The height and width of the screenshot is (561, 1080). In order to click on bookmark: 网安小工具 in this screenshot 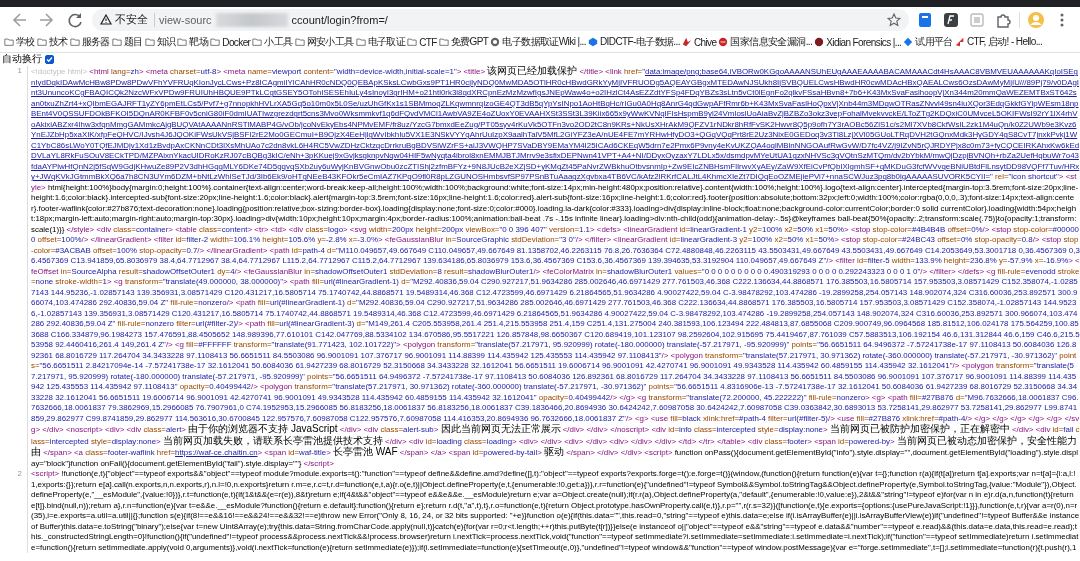, I will do `click(324, 42)`.